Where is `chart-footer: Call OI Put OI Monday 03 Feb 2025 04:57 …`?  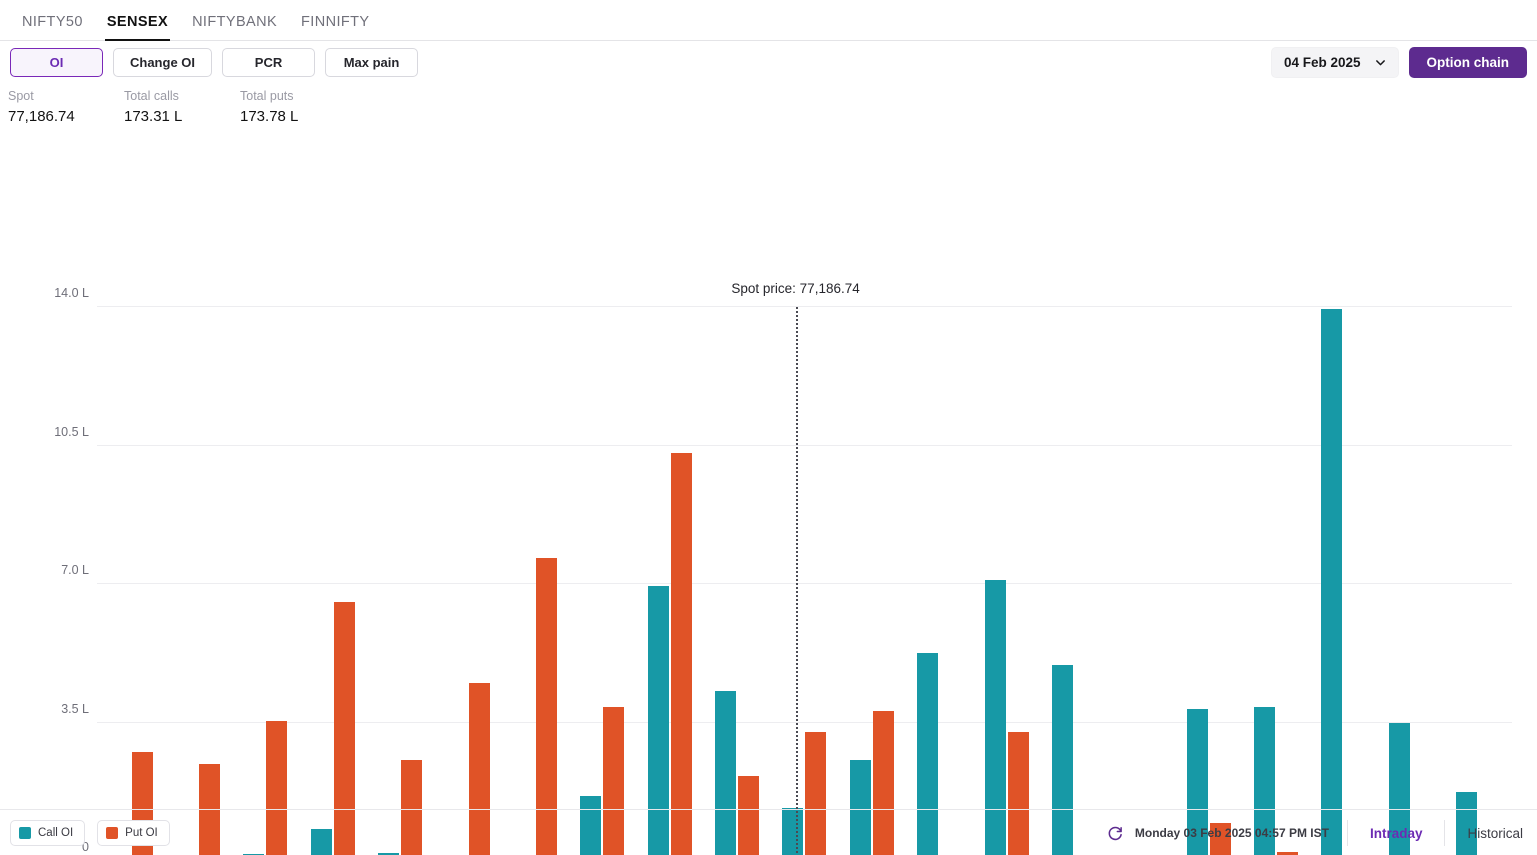 chart-footer: Call OI Put OI Monday 03 Feb 2025 04:57 … is located at coordinates (768, 832).